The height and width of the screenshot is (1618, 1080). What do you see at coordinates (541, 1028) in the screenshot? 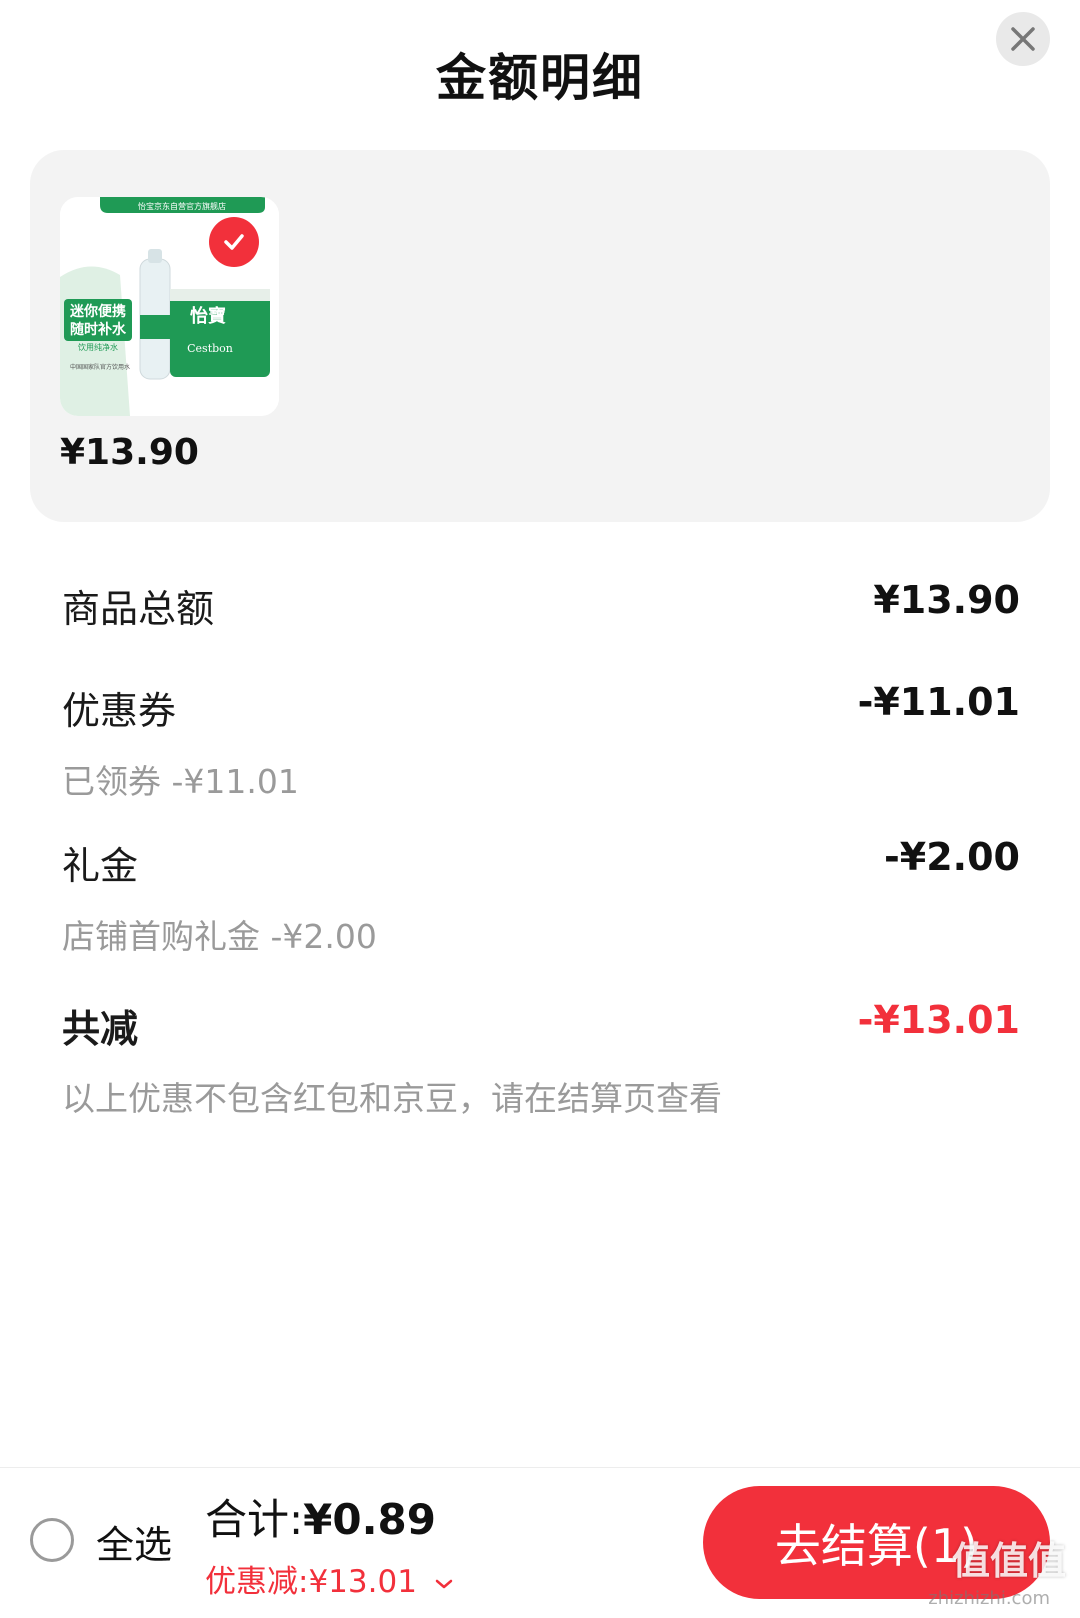
I see `total-reduce-row: 共减 -¥13.01` at bounding box center [541, 1028].